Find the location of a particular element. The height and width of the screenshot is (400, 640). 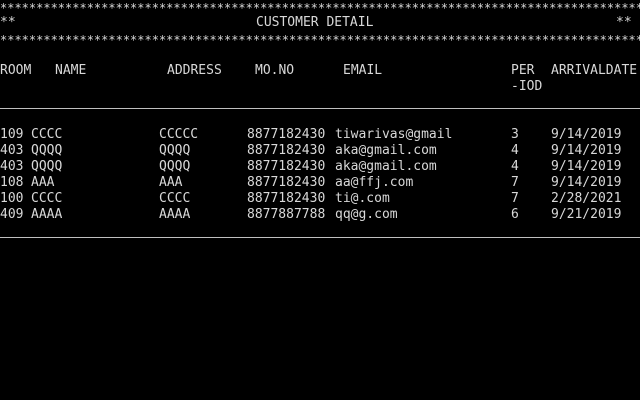

table-top-rule is located at coordinates (320, 108).